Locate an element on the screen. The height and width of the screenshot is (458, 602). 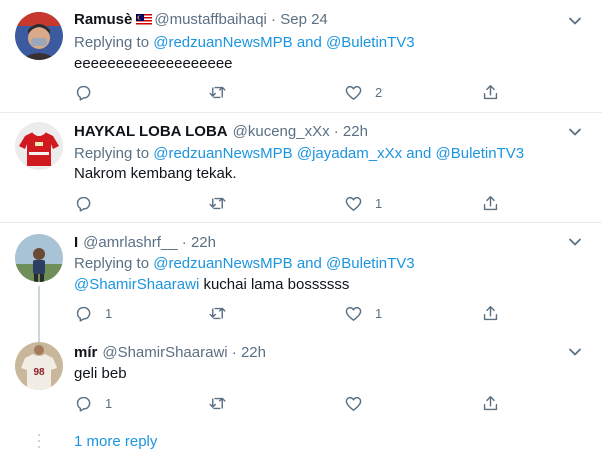
malaysia-flag-icon is located at coordinates (144, 22).